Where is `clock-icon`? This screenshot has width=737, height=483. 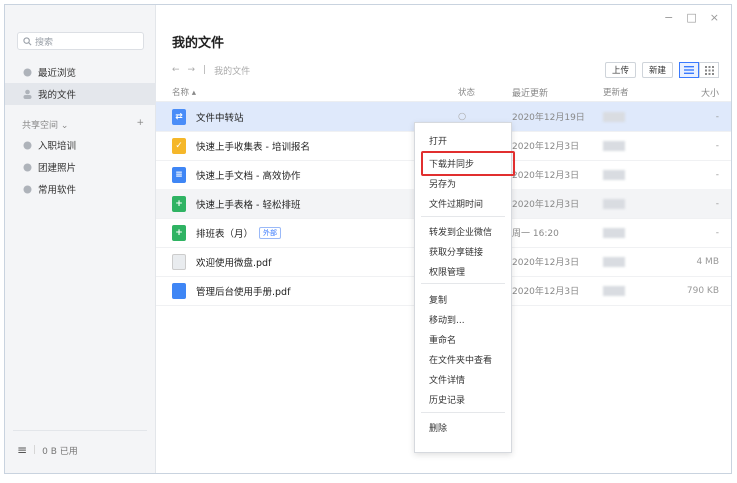
clock-icon is located at coordinates (27, 72).